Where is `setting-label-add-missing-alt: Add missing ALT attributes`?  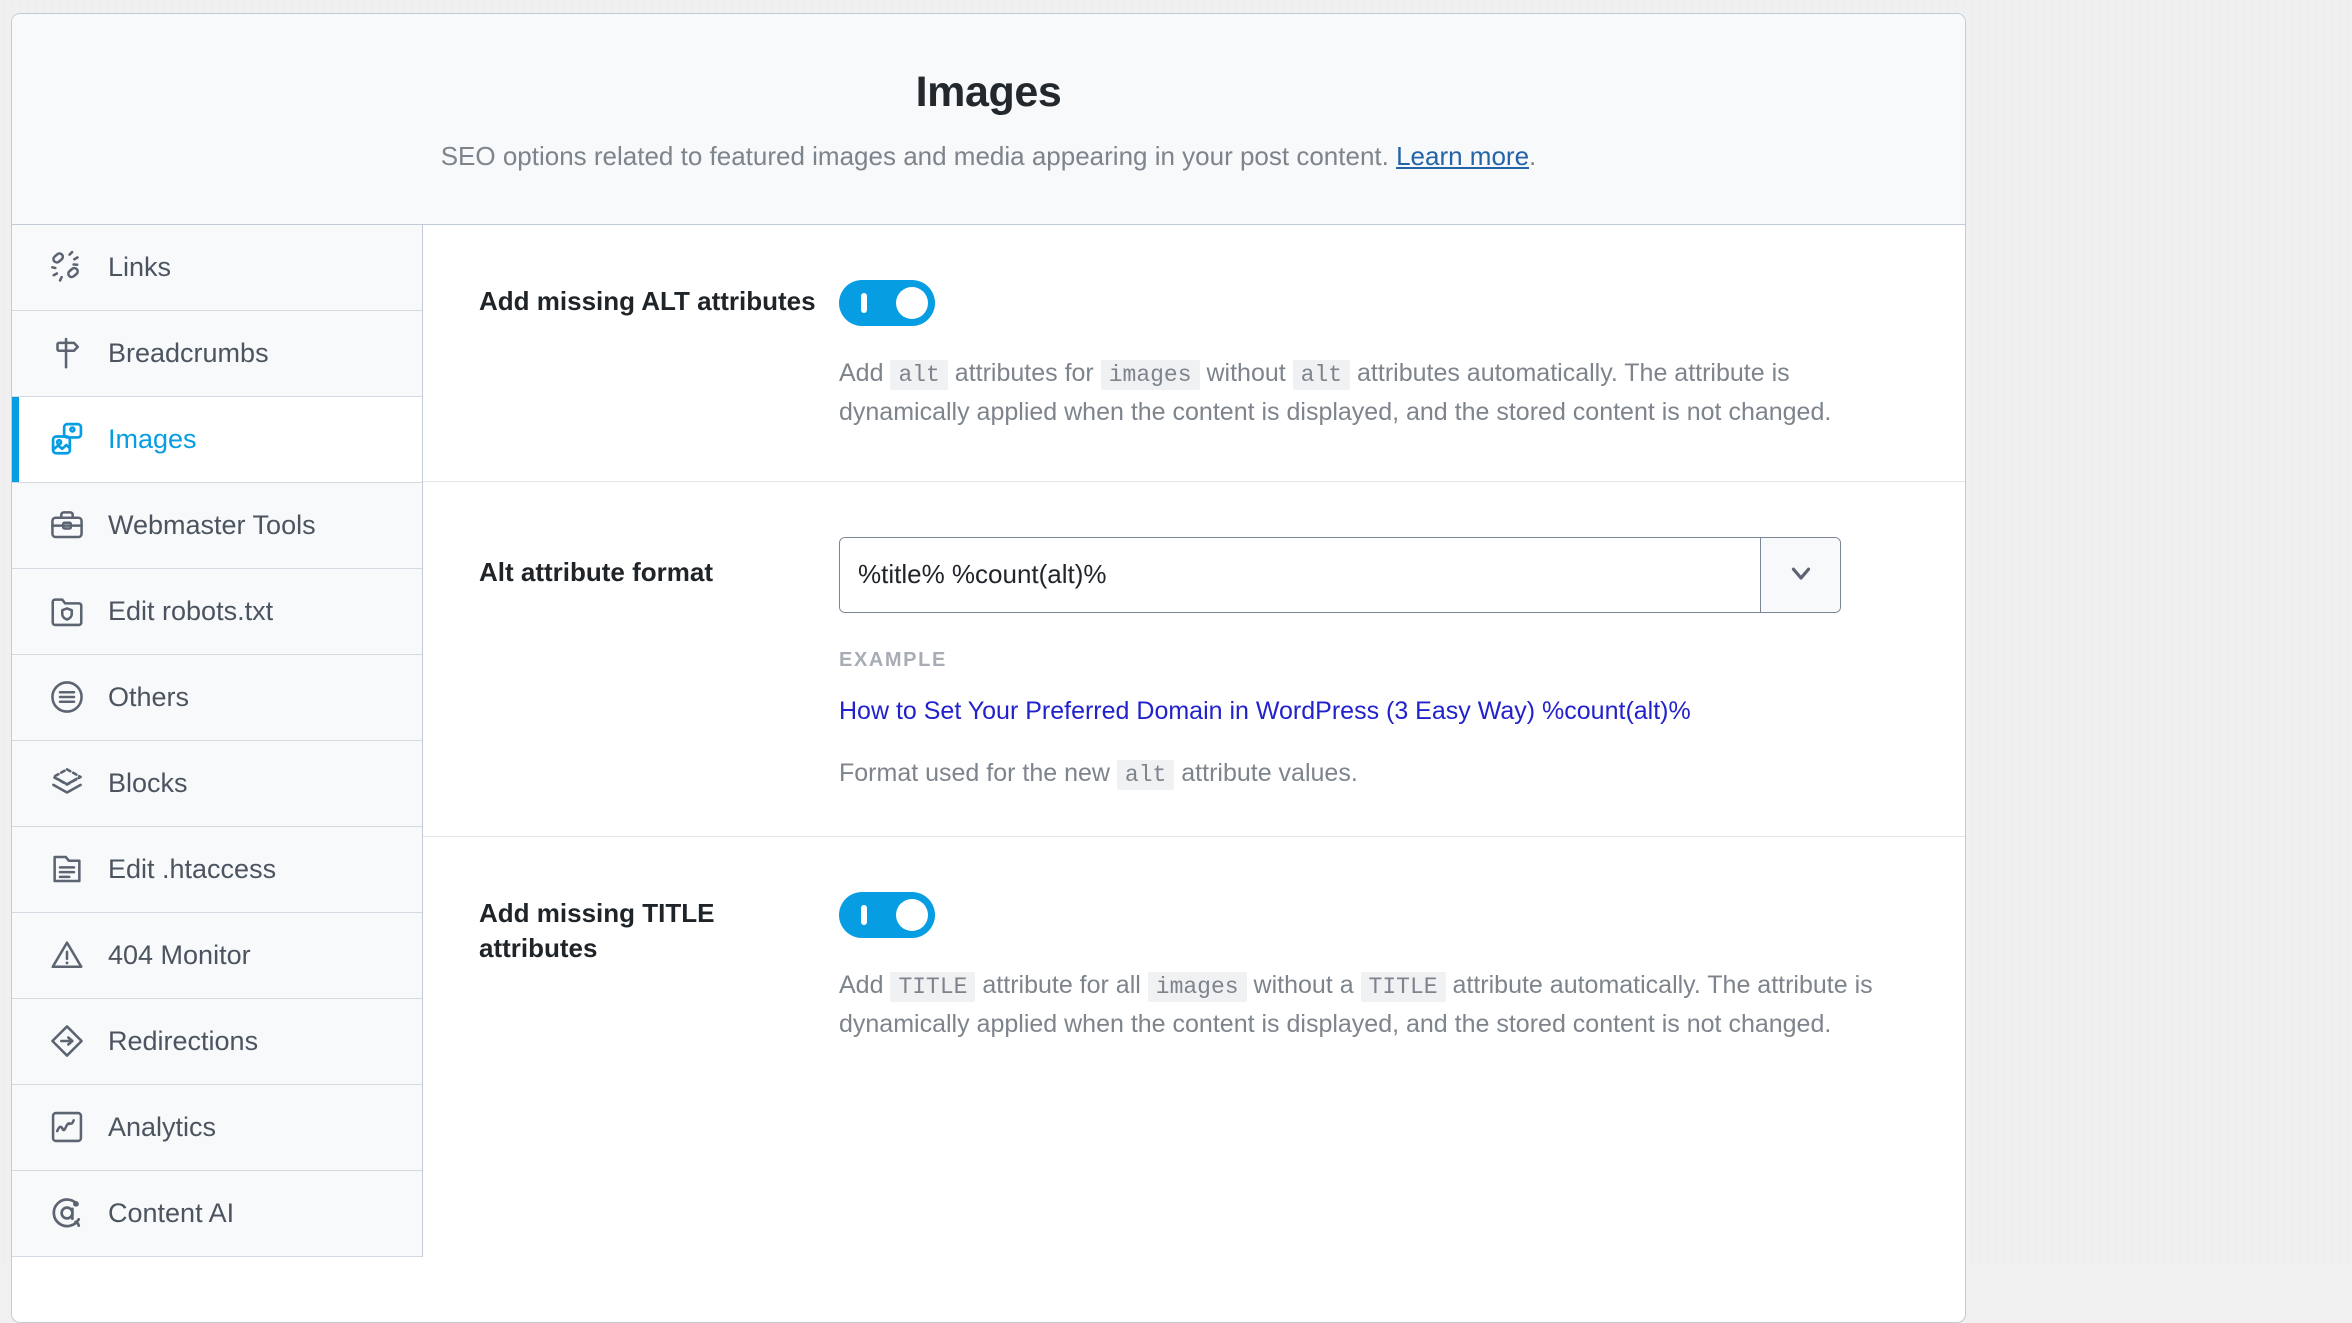 setting-label-add-missing-alt: Add missing ALT attributes is located at coordinates (659, 299).